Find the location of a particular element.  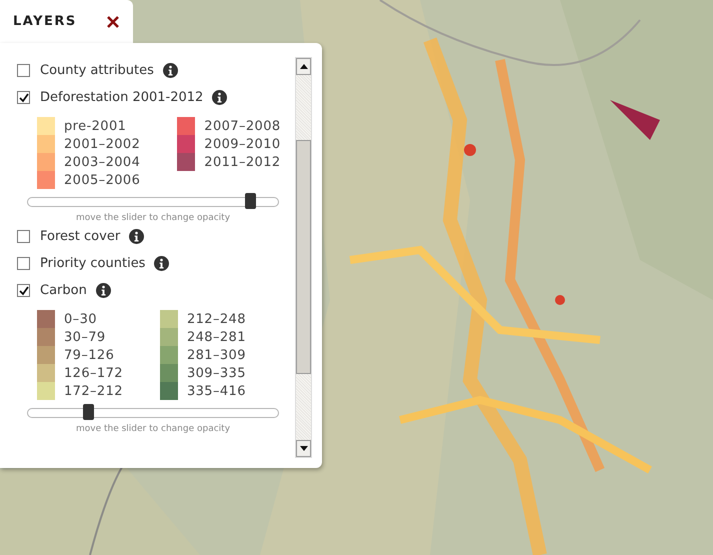

legend-label: 172–212 is located at coordinates (93, 391).